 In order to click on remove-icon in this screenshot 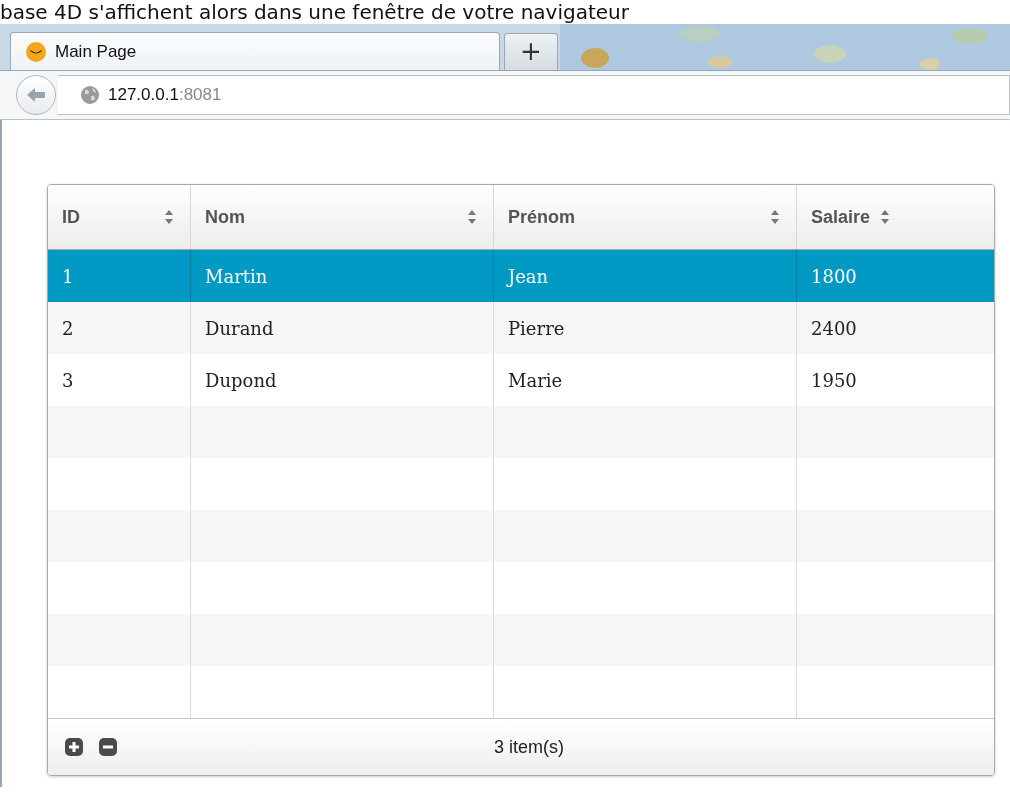, I will do `click(108, 747)`.